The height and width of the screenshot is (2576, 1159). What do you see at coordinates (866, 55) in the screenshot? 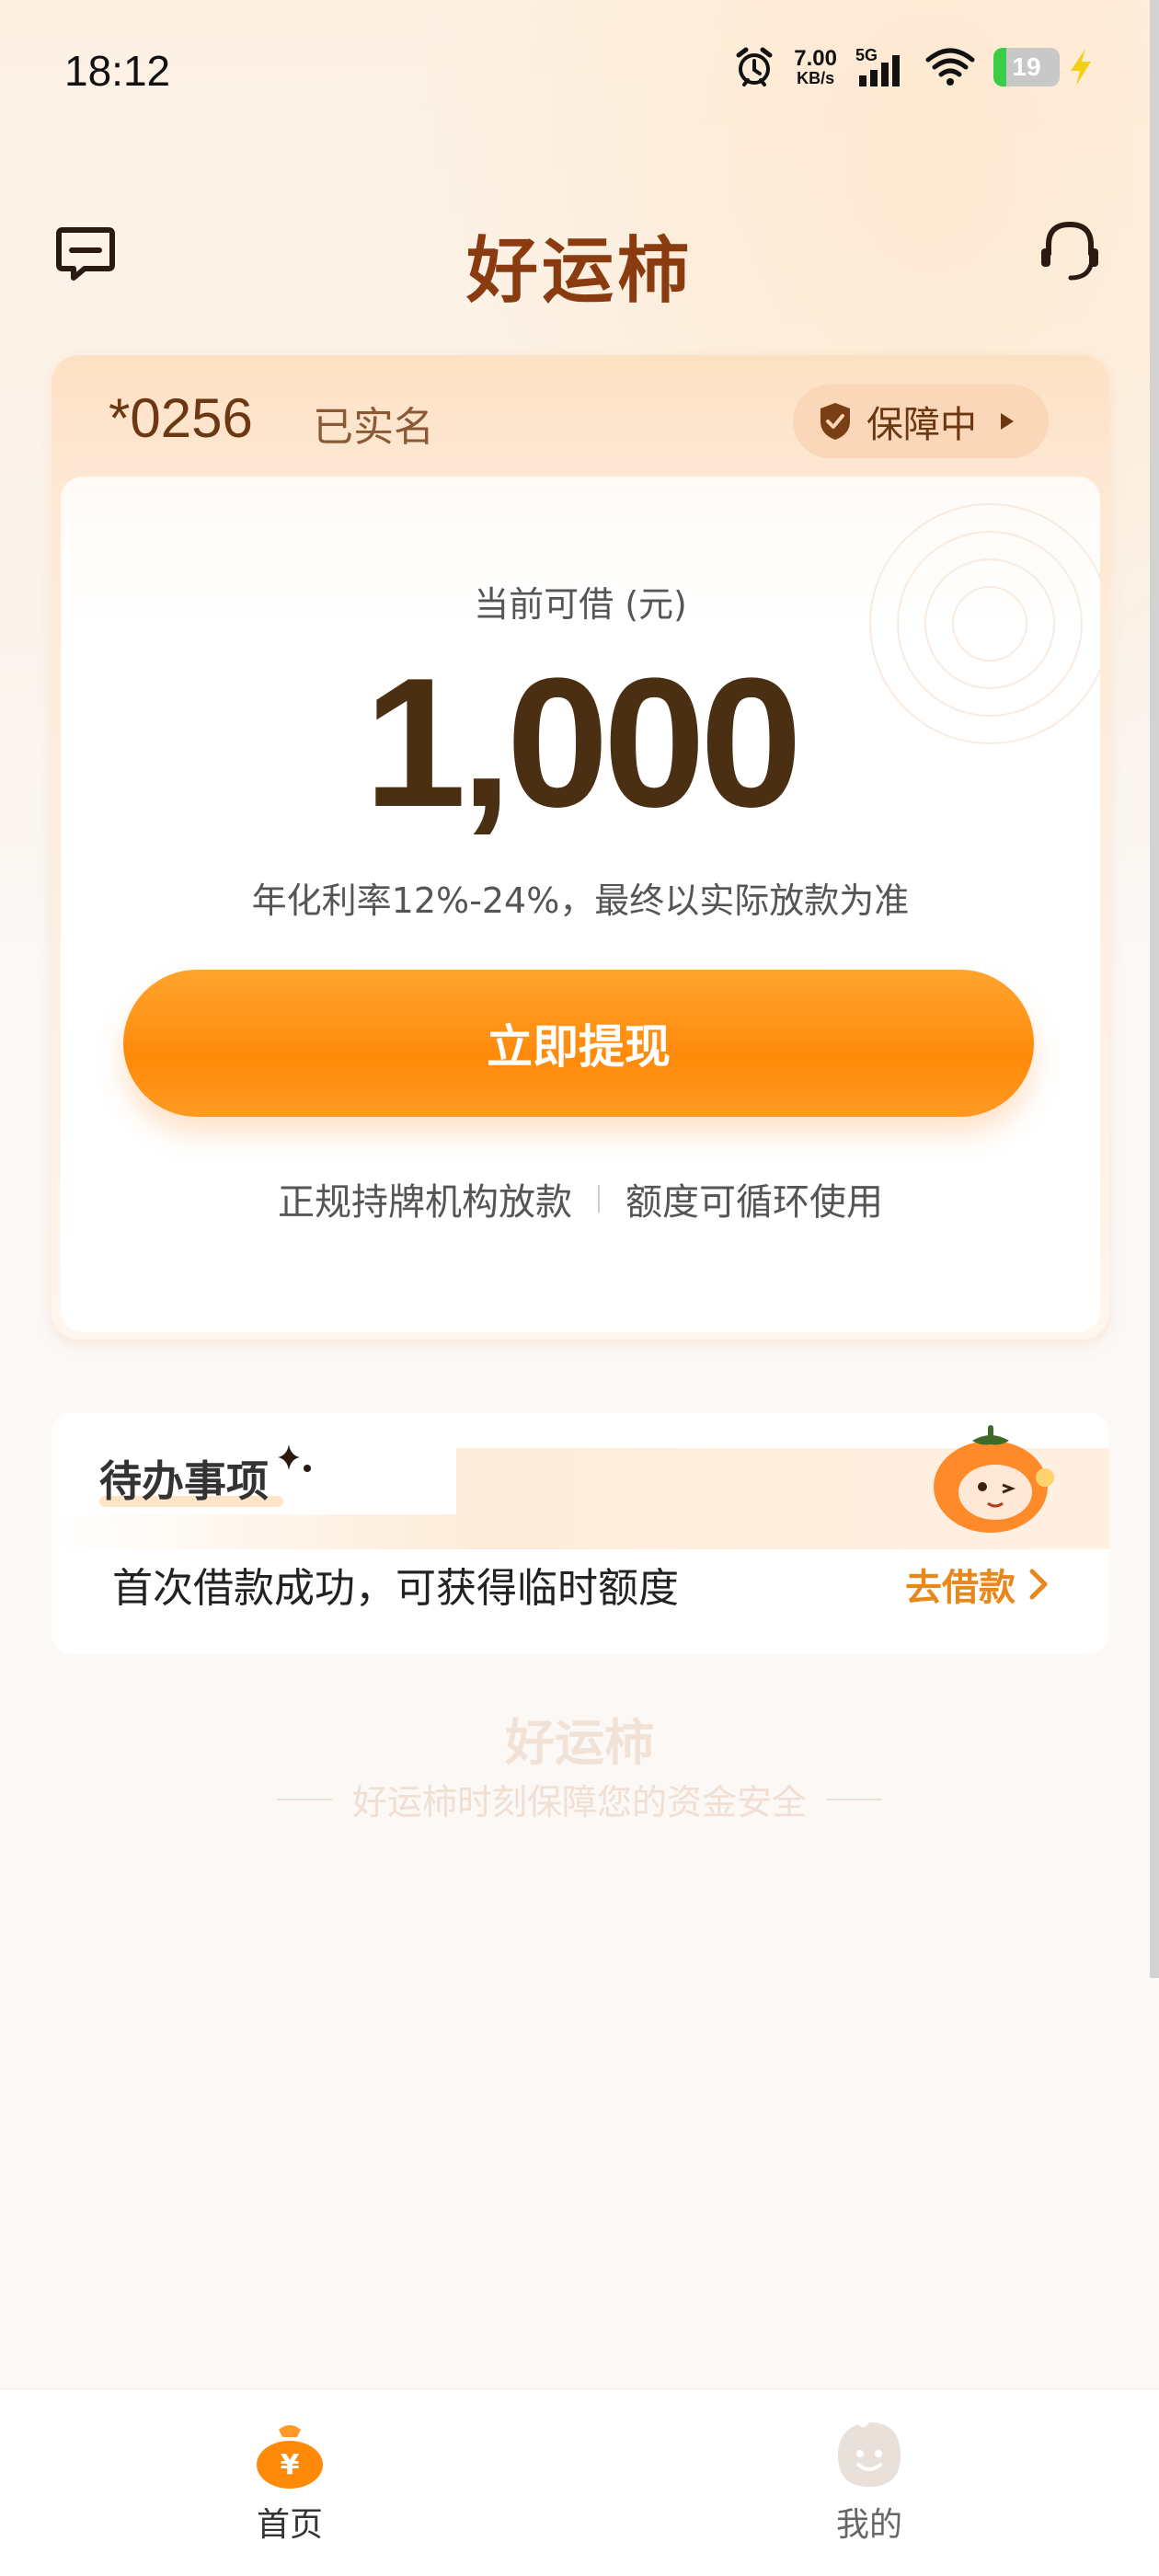
I see `network-type-label: 5G` at bounding box center [866, 55].